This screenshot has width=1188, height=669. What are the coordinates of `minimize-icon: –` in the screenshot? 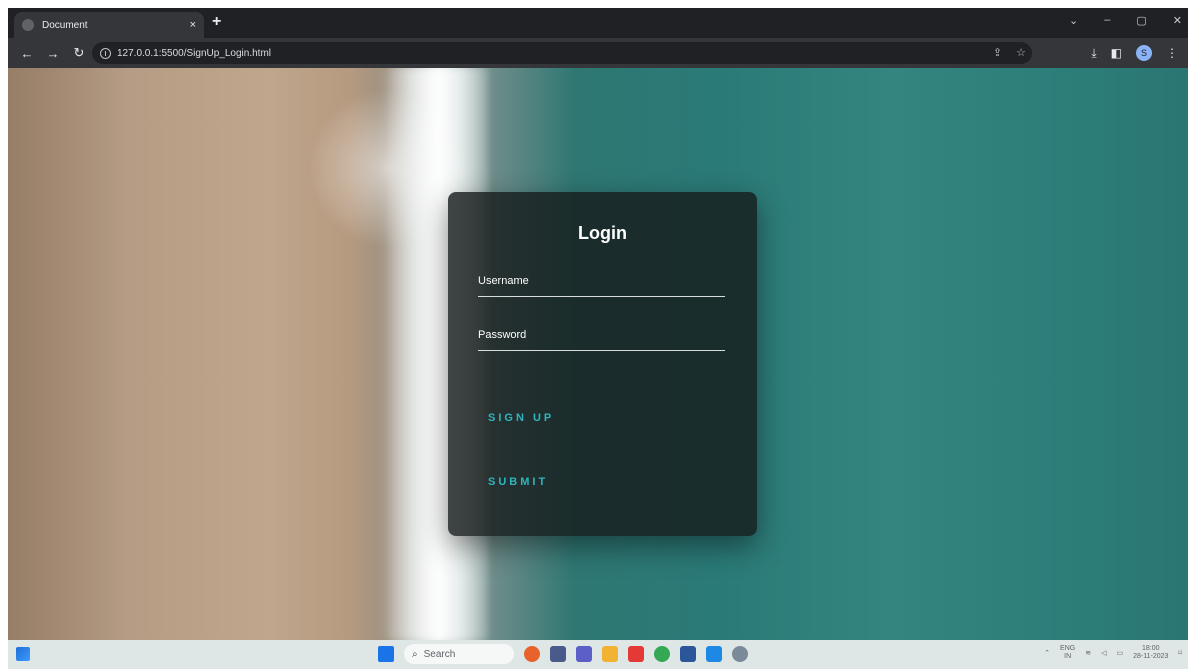 It's located at (1107, 20).